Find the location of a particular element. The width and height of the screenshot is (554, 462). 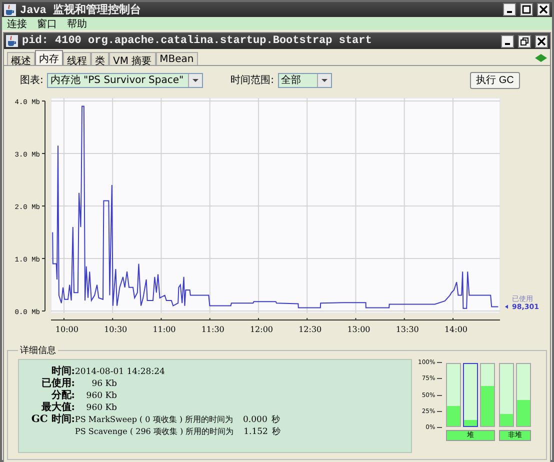

x-tick-label: 11:00 is located at coordinates (164, 329).